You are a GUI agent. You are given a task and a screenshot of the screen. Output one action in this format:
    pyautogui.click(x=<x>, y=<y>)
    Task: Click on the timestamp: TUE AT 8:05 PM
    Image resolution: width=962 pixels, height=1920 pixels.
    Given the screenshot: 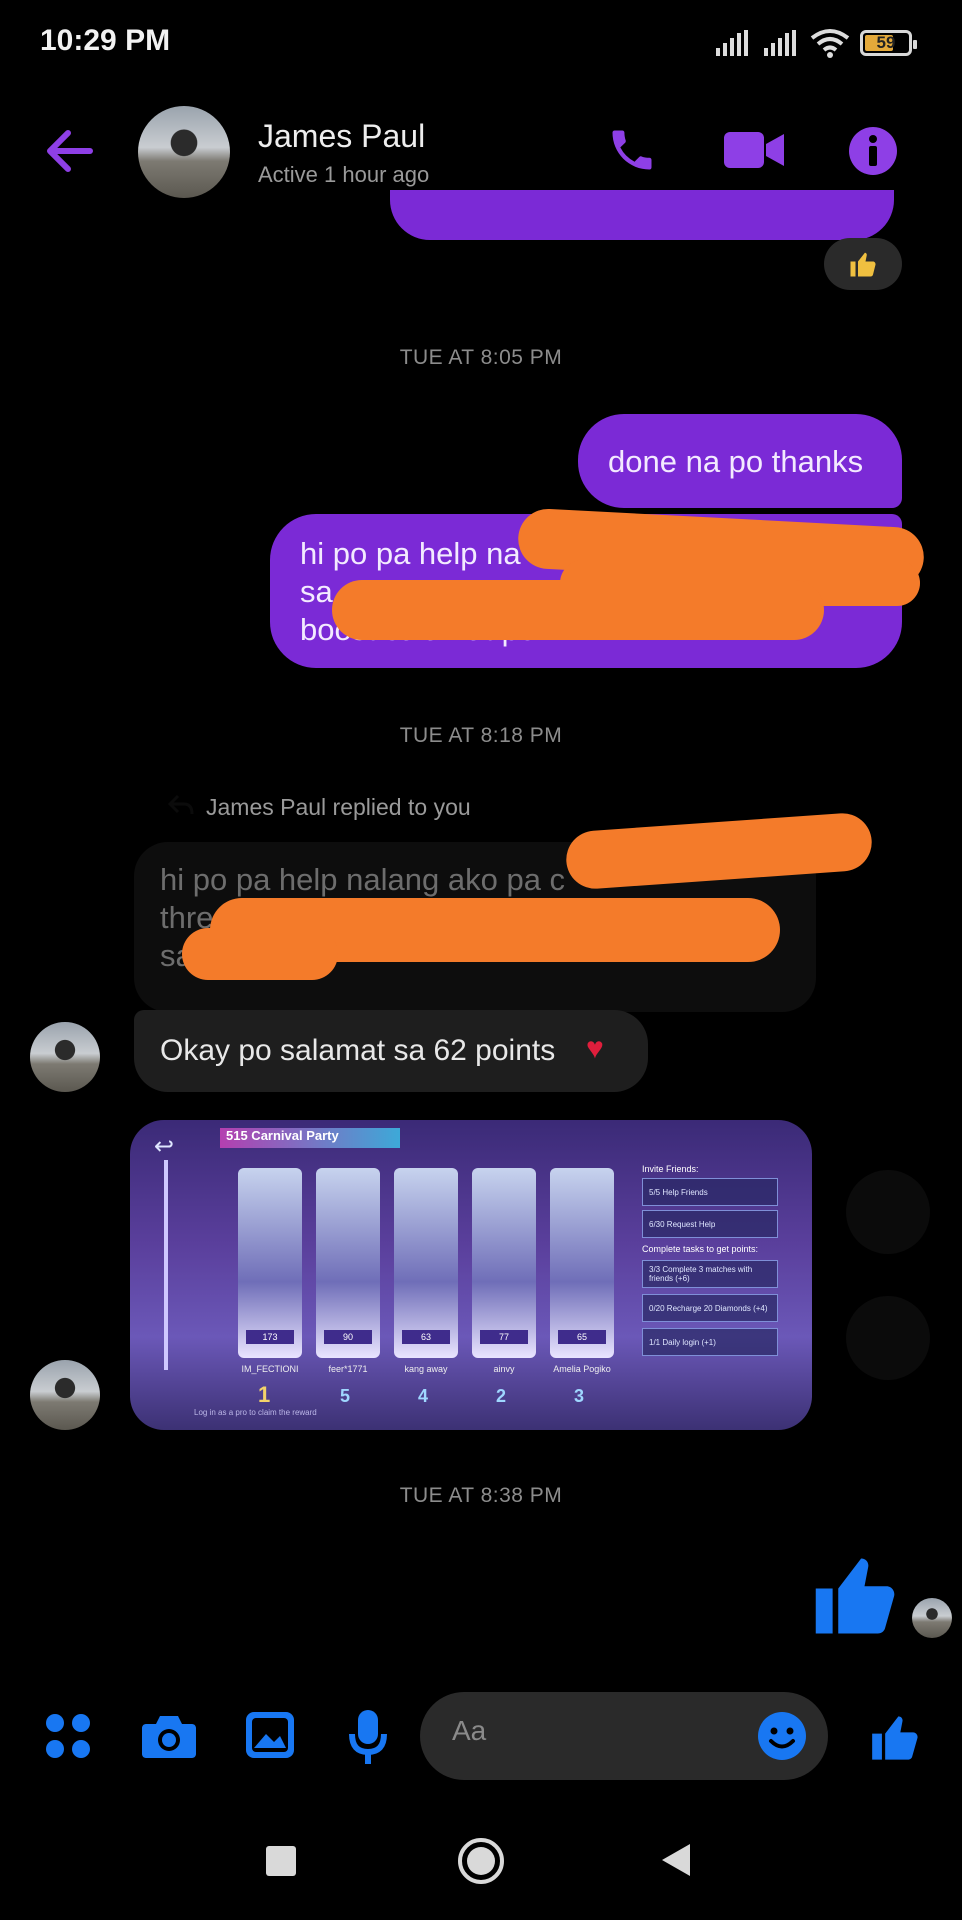 What is the action you would take?
    pyautogui.click(x=481, y=357)
    